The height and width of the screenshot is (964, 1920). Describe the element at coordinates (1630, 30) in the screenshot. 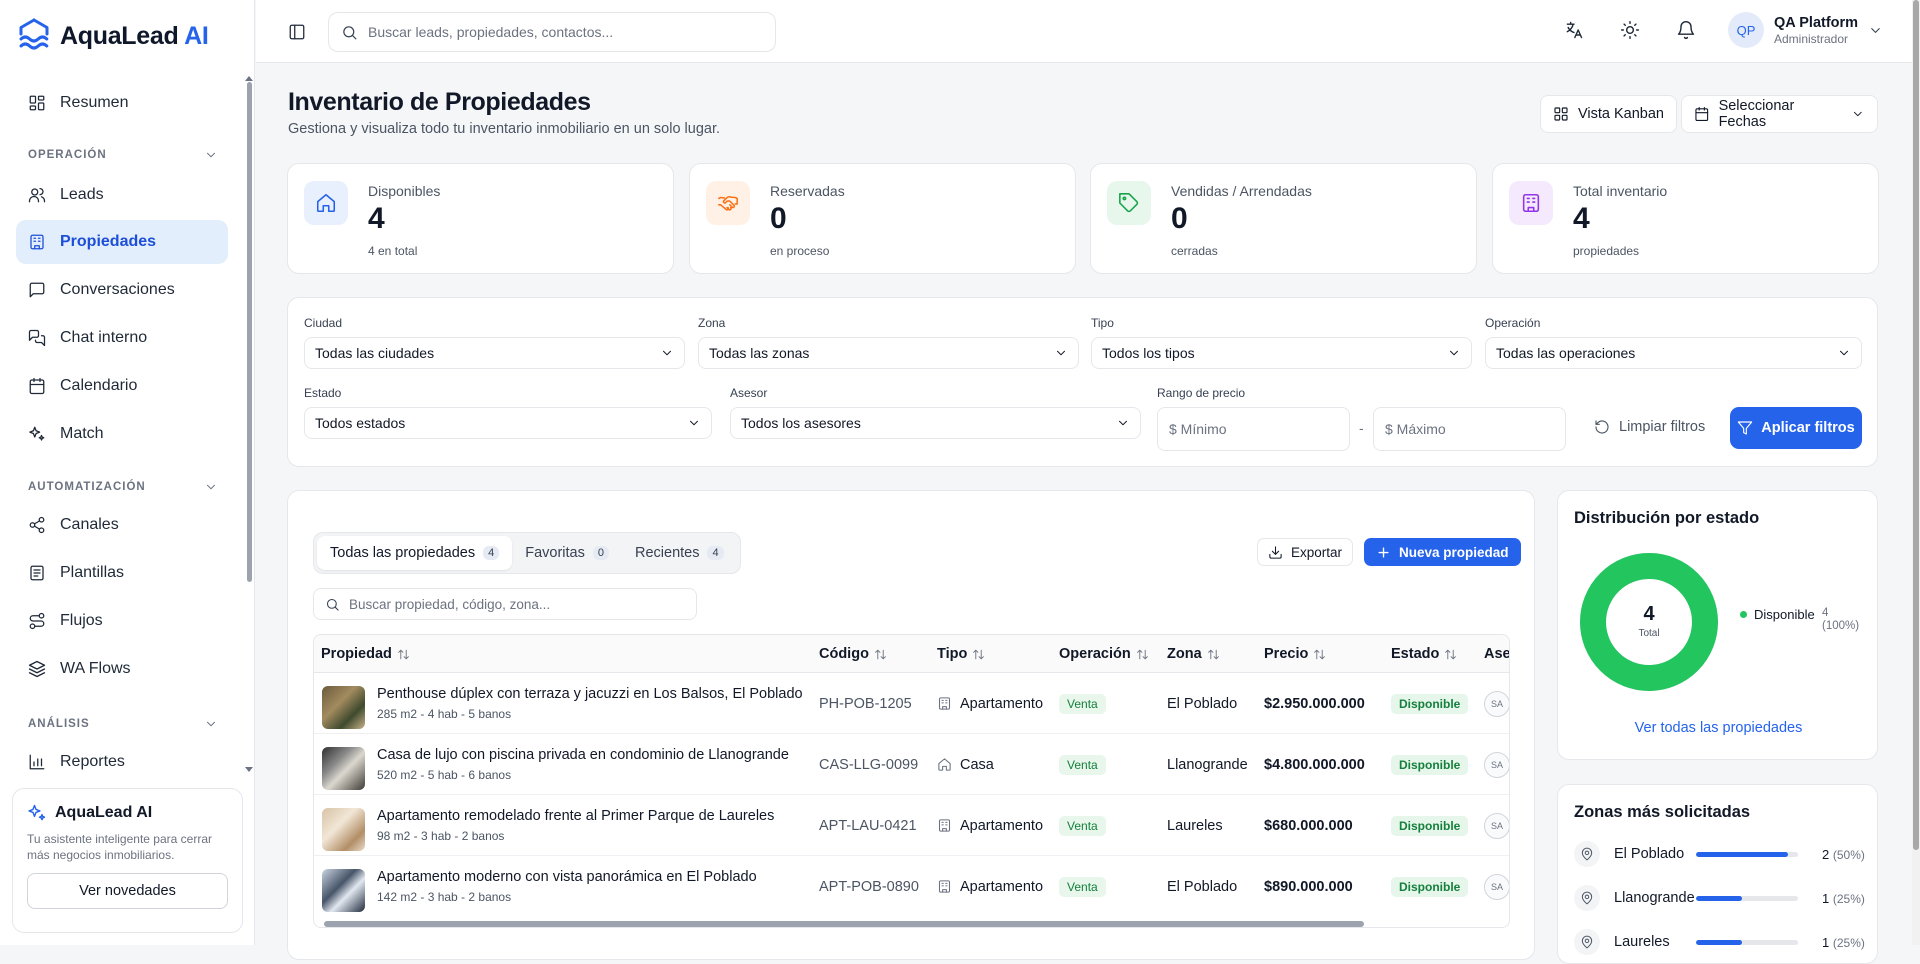

I see `sun-icon` at that location.